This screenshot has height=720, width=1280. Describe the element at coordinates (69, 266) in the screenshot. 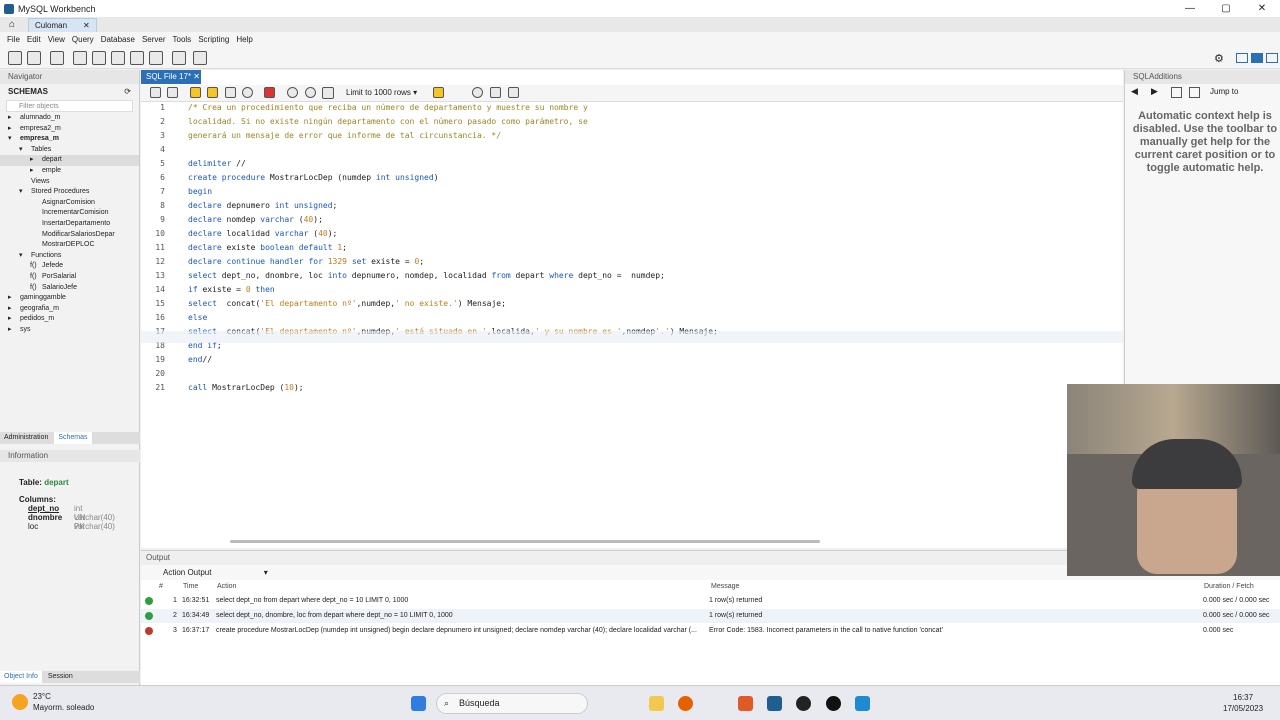

I see `tree-item: f() Jefede` at that location.